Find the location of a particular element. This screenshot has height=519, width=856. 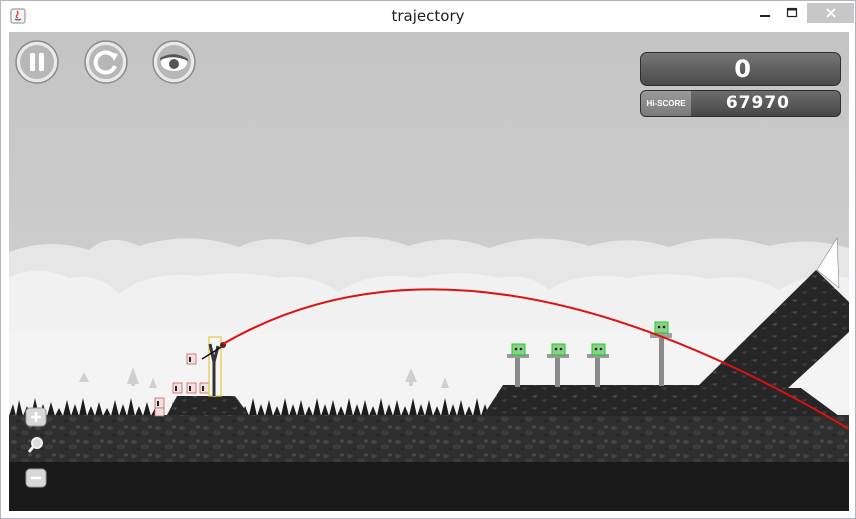

pause-icon is located at coordinates (37, 62).